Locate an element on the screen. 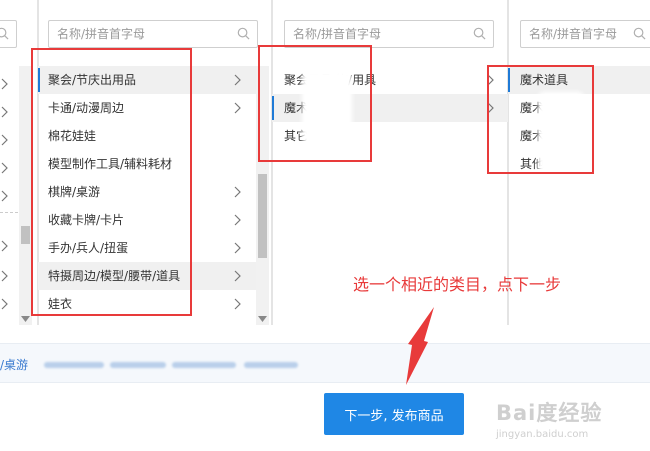 The width and height of the screenshot is (650, 451). category-item: 卡通/动漫周边 is located at coordinates (148, 108).